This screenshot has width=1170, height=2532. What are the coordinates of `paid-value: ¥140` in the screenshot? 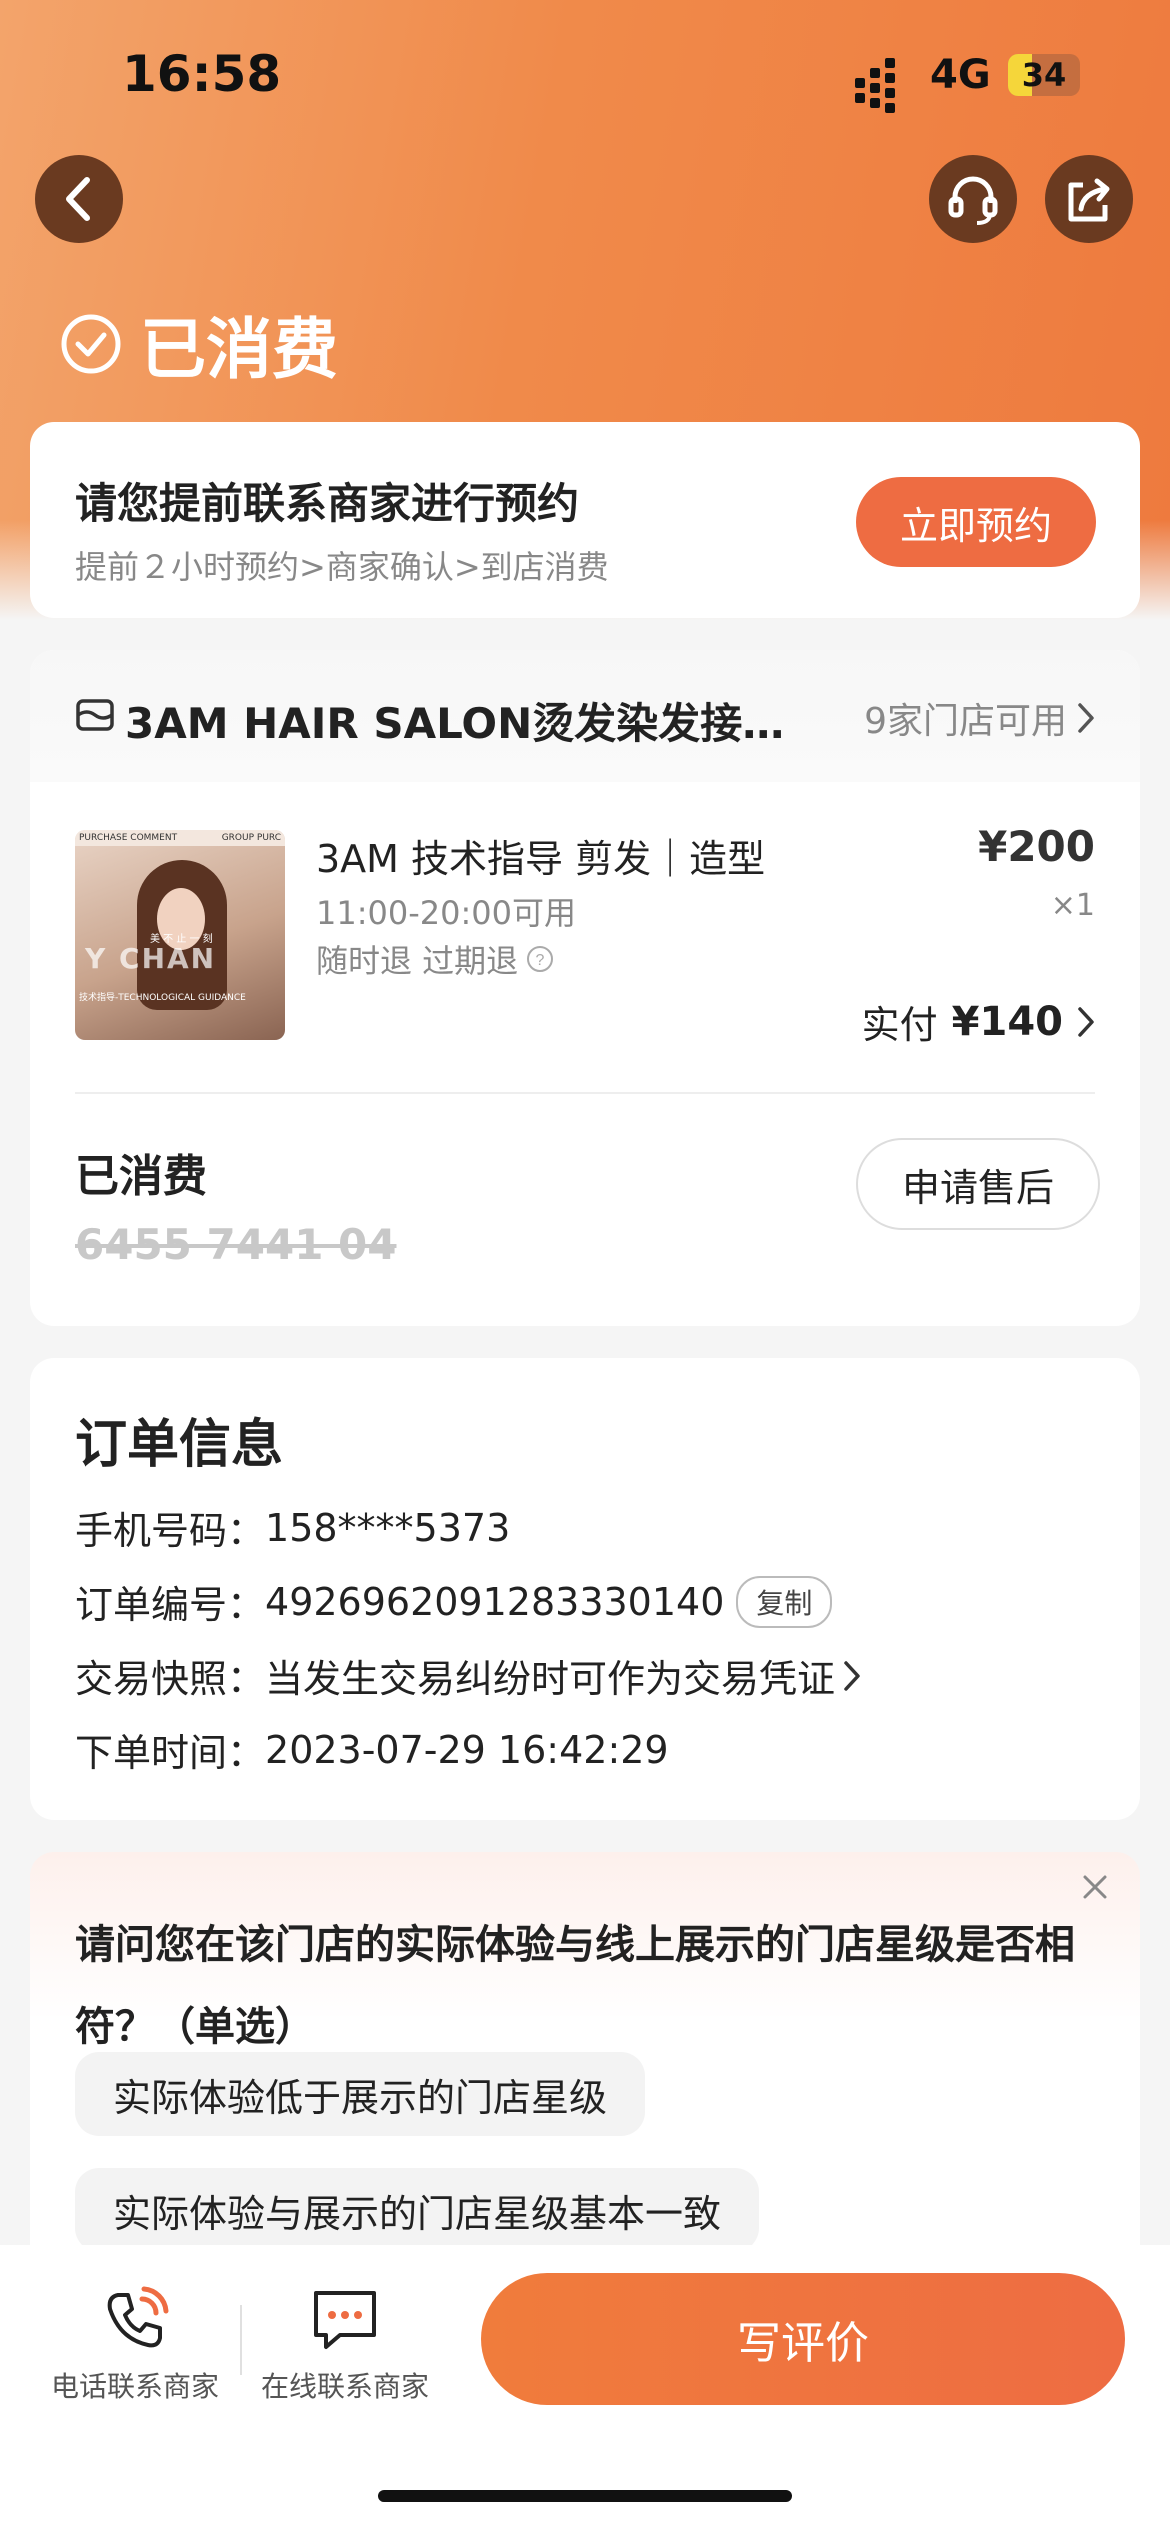 It's located at (1007, 1021).